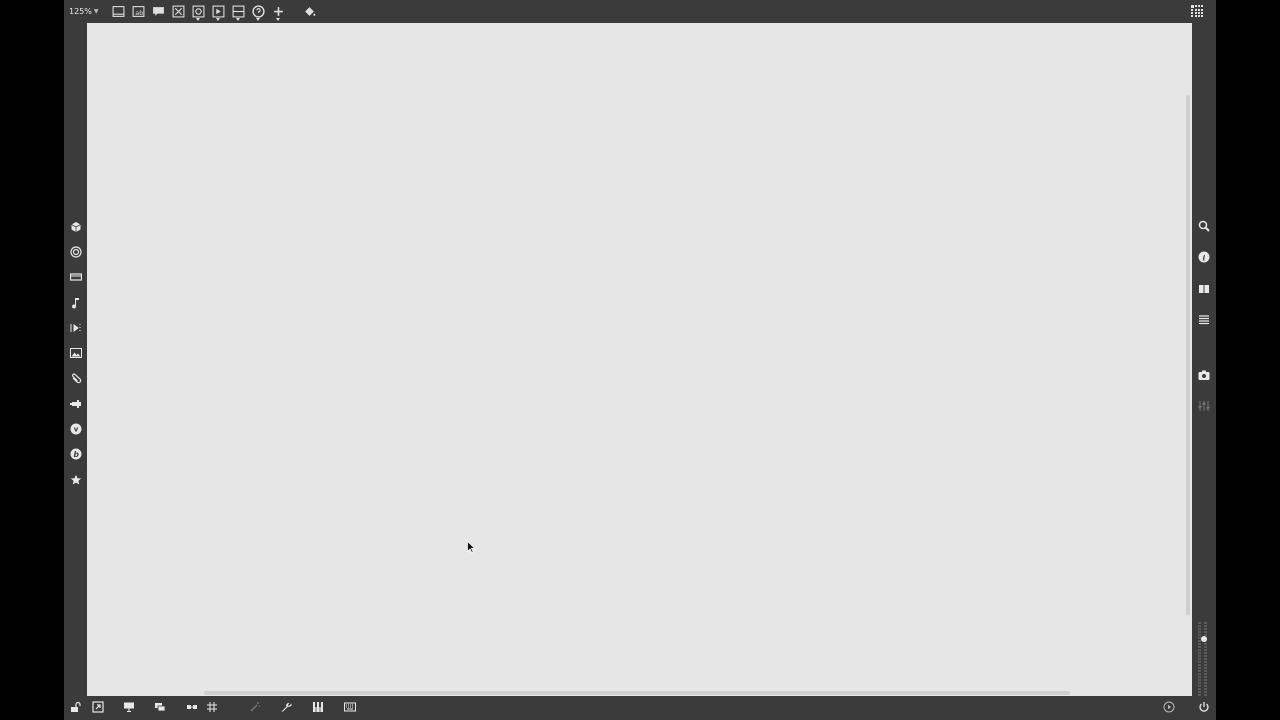 The width and height of the screenshot is (1280, 720). Describe the element at coordinates (1204, 375) in the screenshot. I see `camera-icon` at that location.